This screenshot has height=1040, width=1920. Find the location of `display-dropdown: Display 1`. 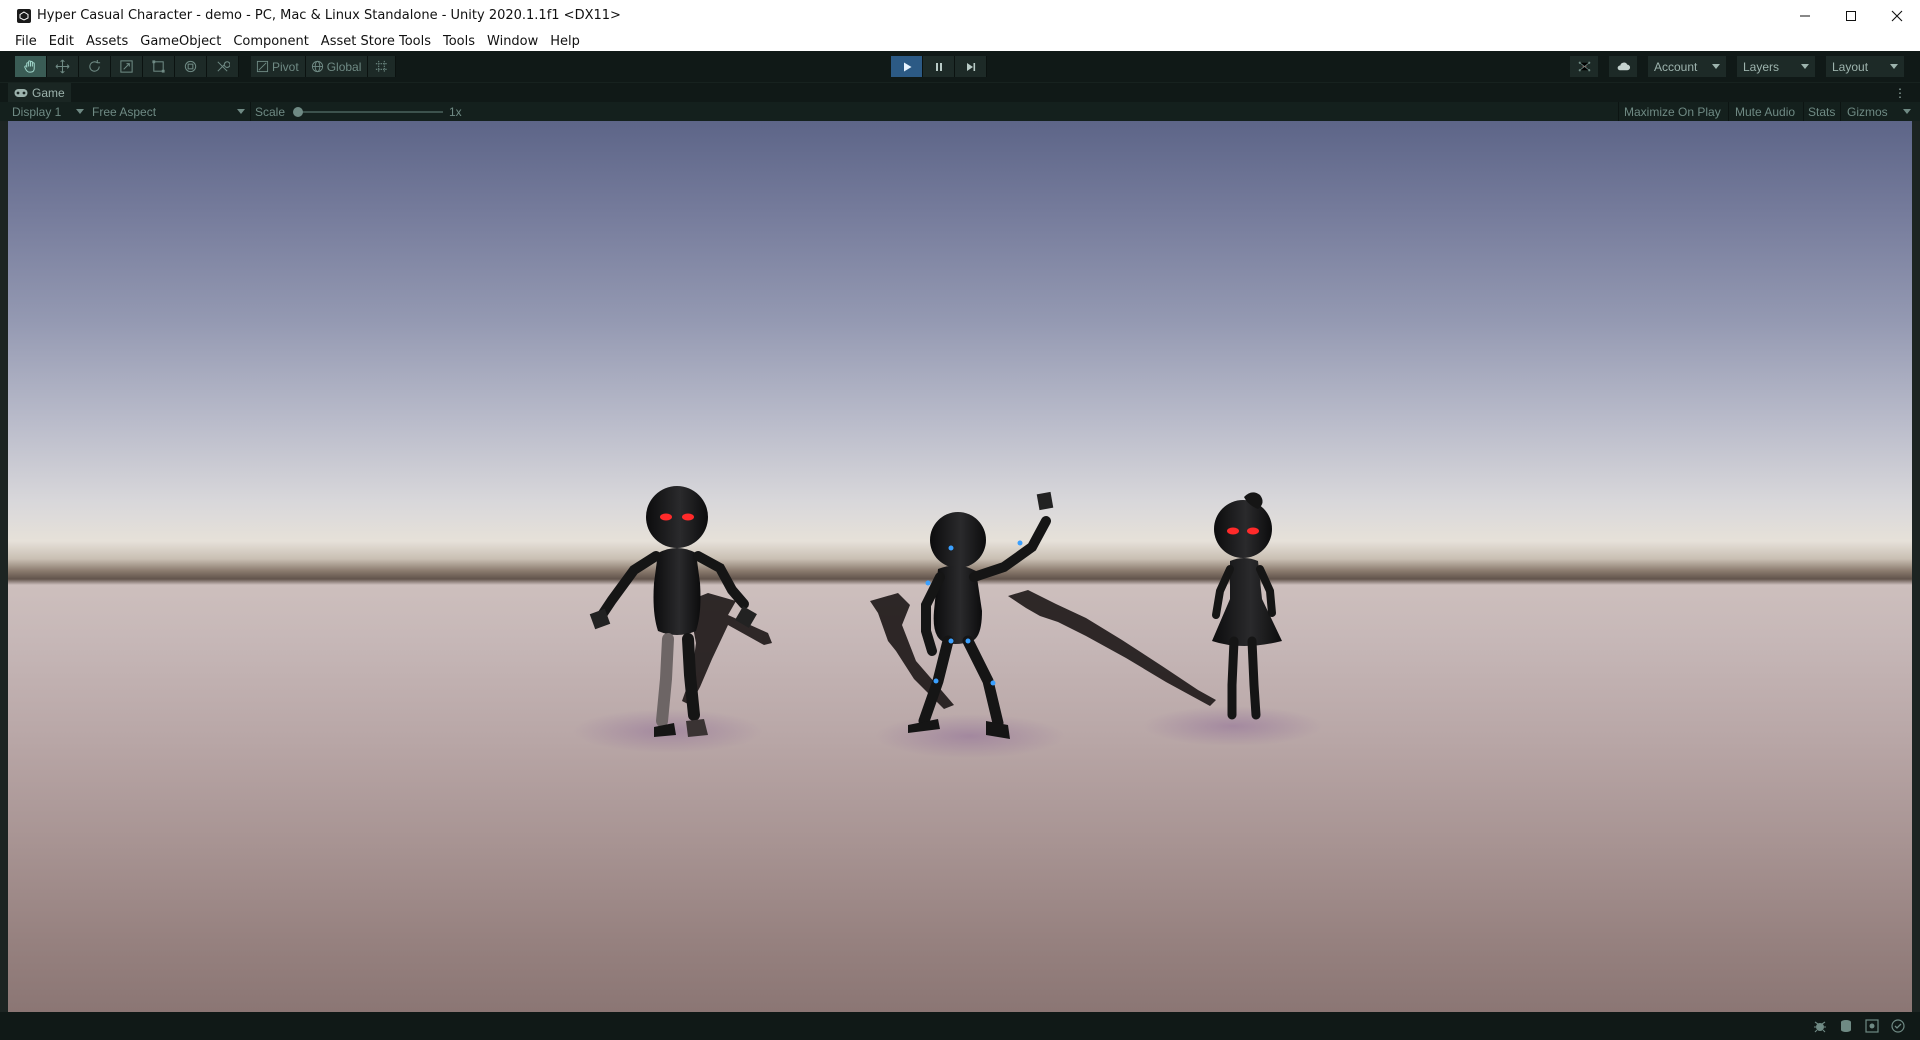

display-dropdown: Display 1 is located at coordinates (48, 111).